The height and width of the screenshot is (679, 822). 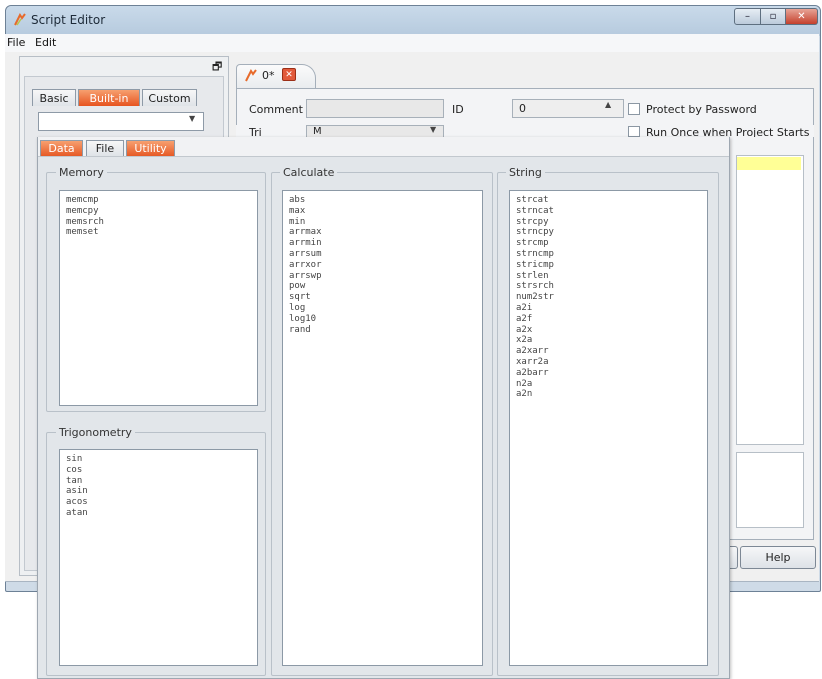 What do you see at coordinates (158, 557) in the screenshot?
I see `trigonometry-list: sin cos tan asin acos atan` at bounding box center [158, 557].